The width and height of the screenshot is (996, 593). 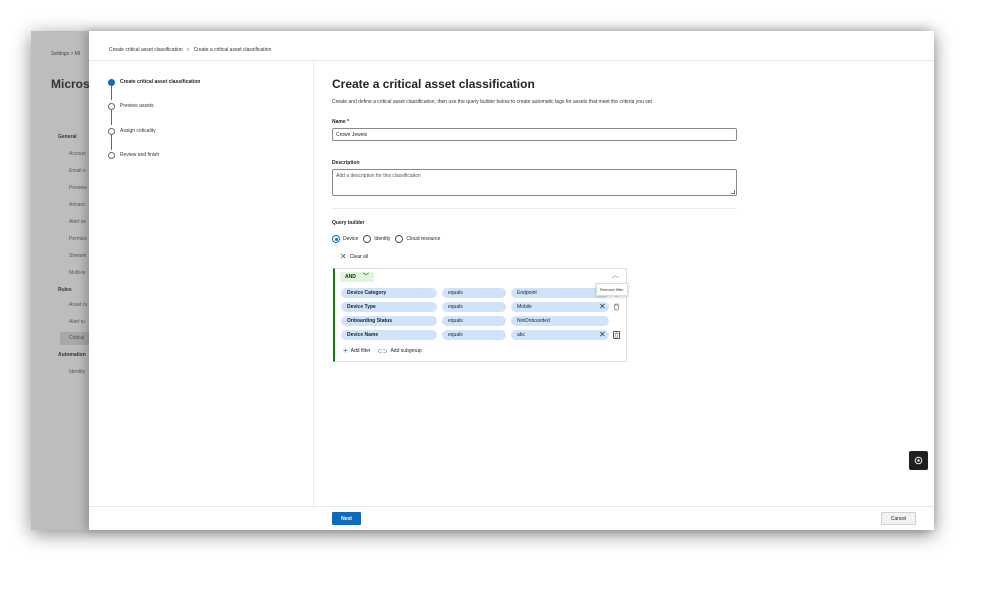 I want to click on bg-nav-item: Advanc, so click(x=77, y=205).